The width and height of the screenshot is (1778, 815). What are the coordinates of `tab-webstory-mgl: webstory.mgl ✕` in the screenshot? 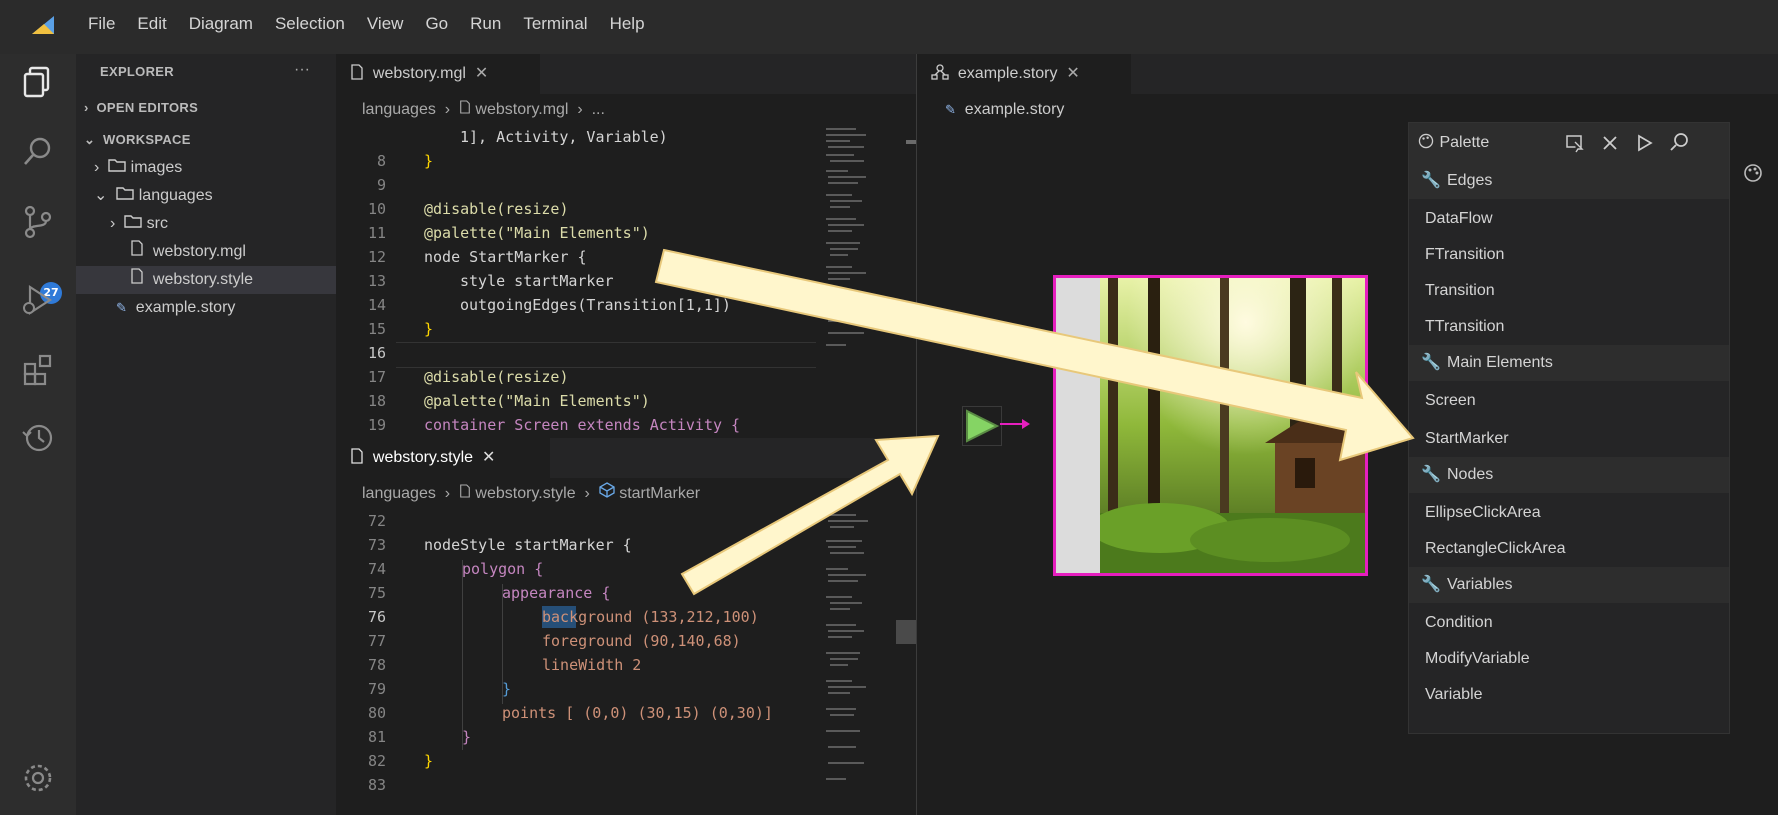 It's located at (438, 74).